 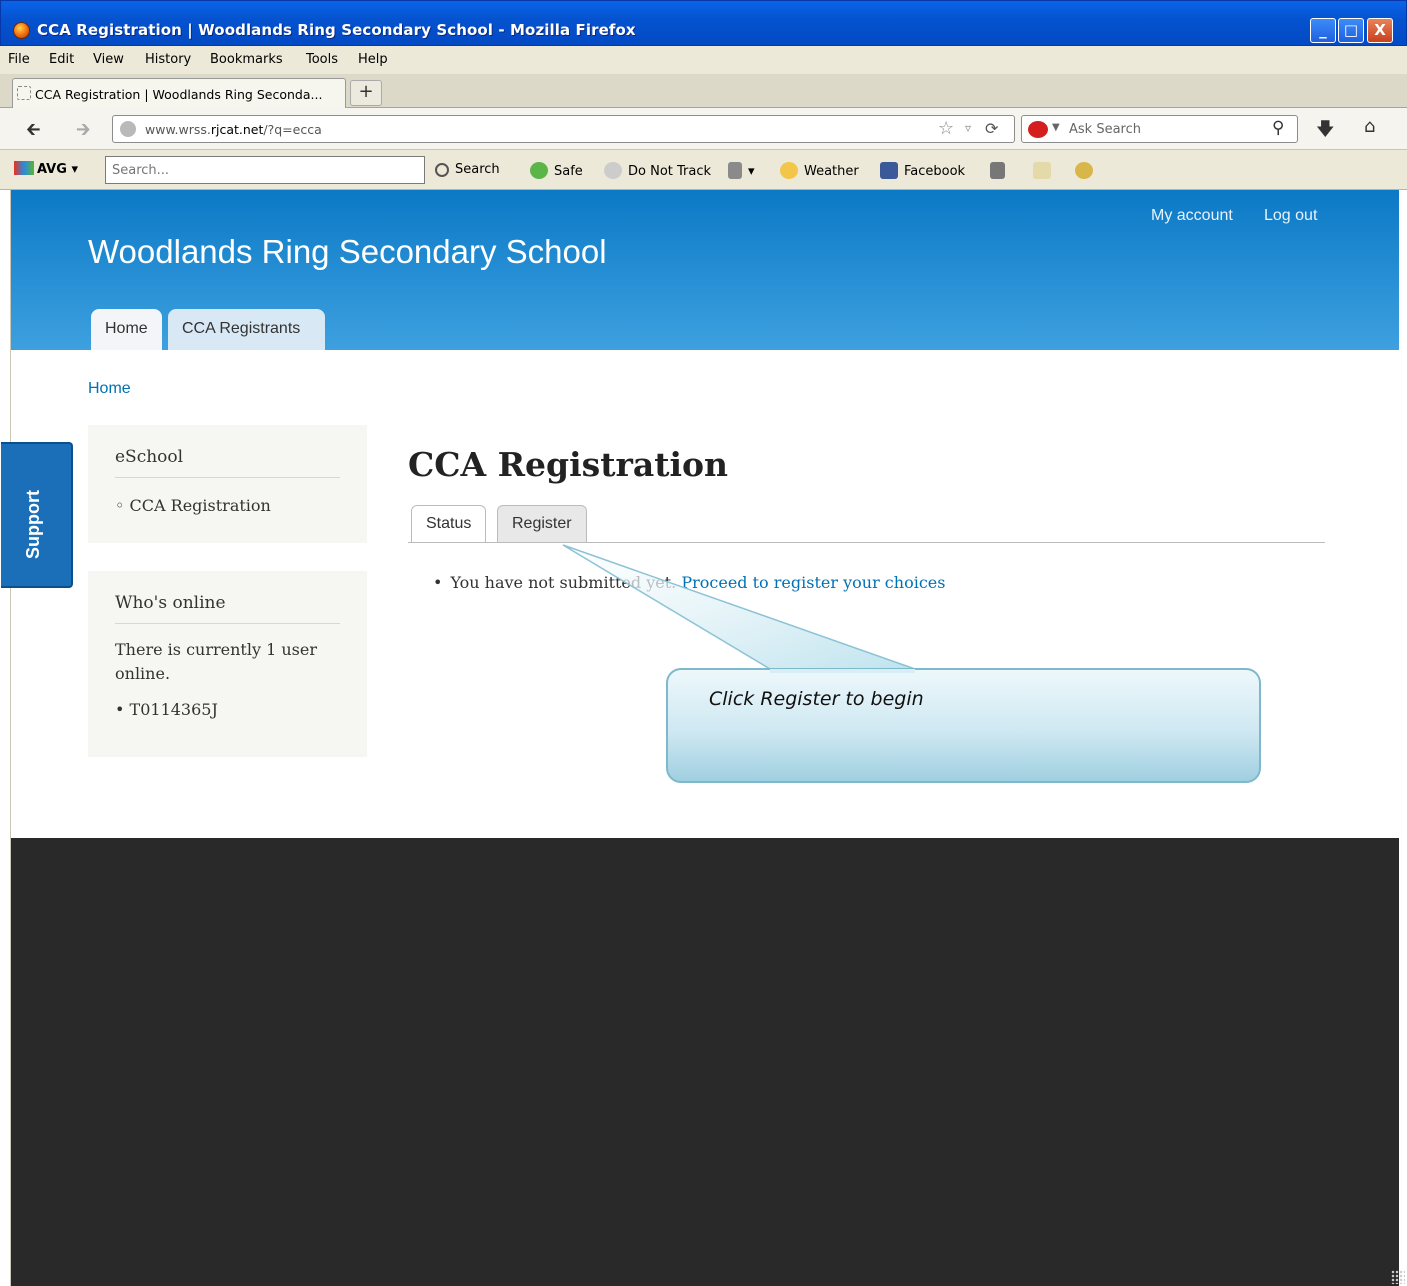 What do you see at coordinates (24, 168) in the screenshot?
I see `avg-logo-icon` at bounding box center [24, 168].